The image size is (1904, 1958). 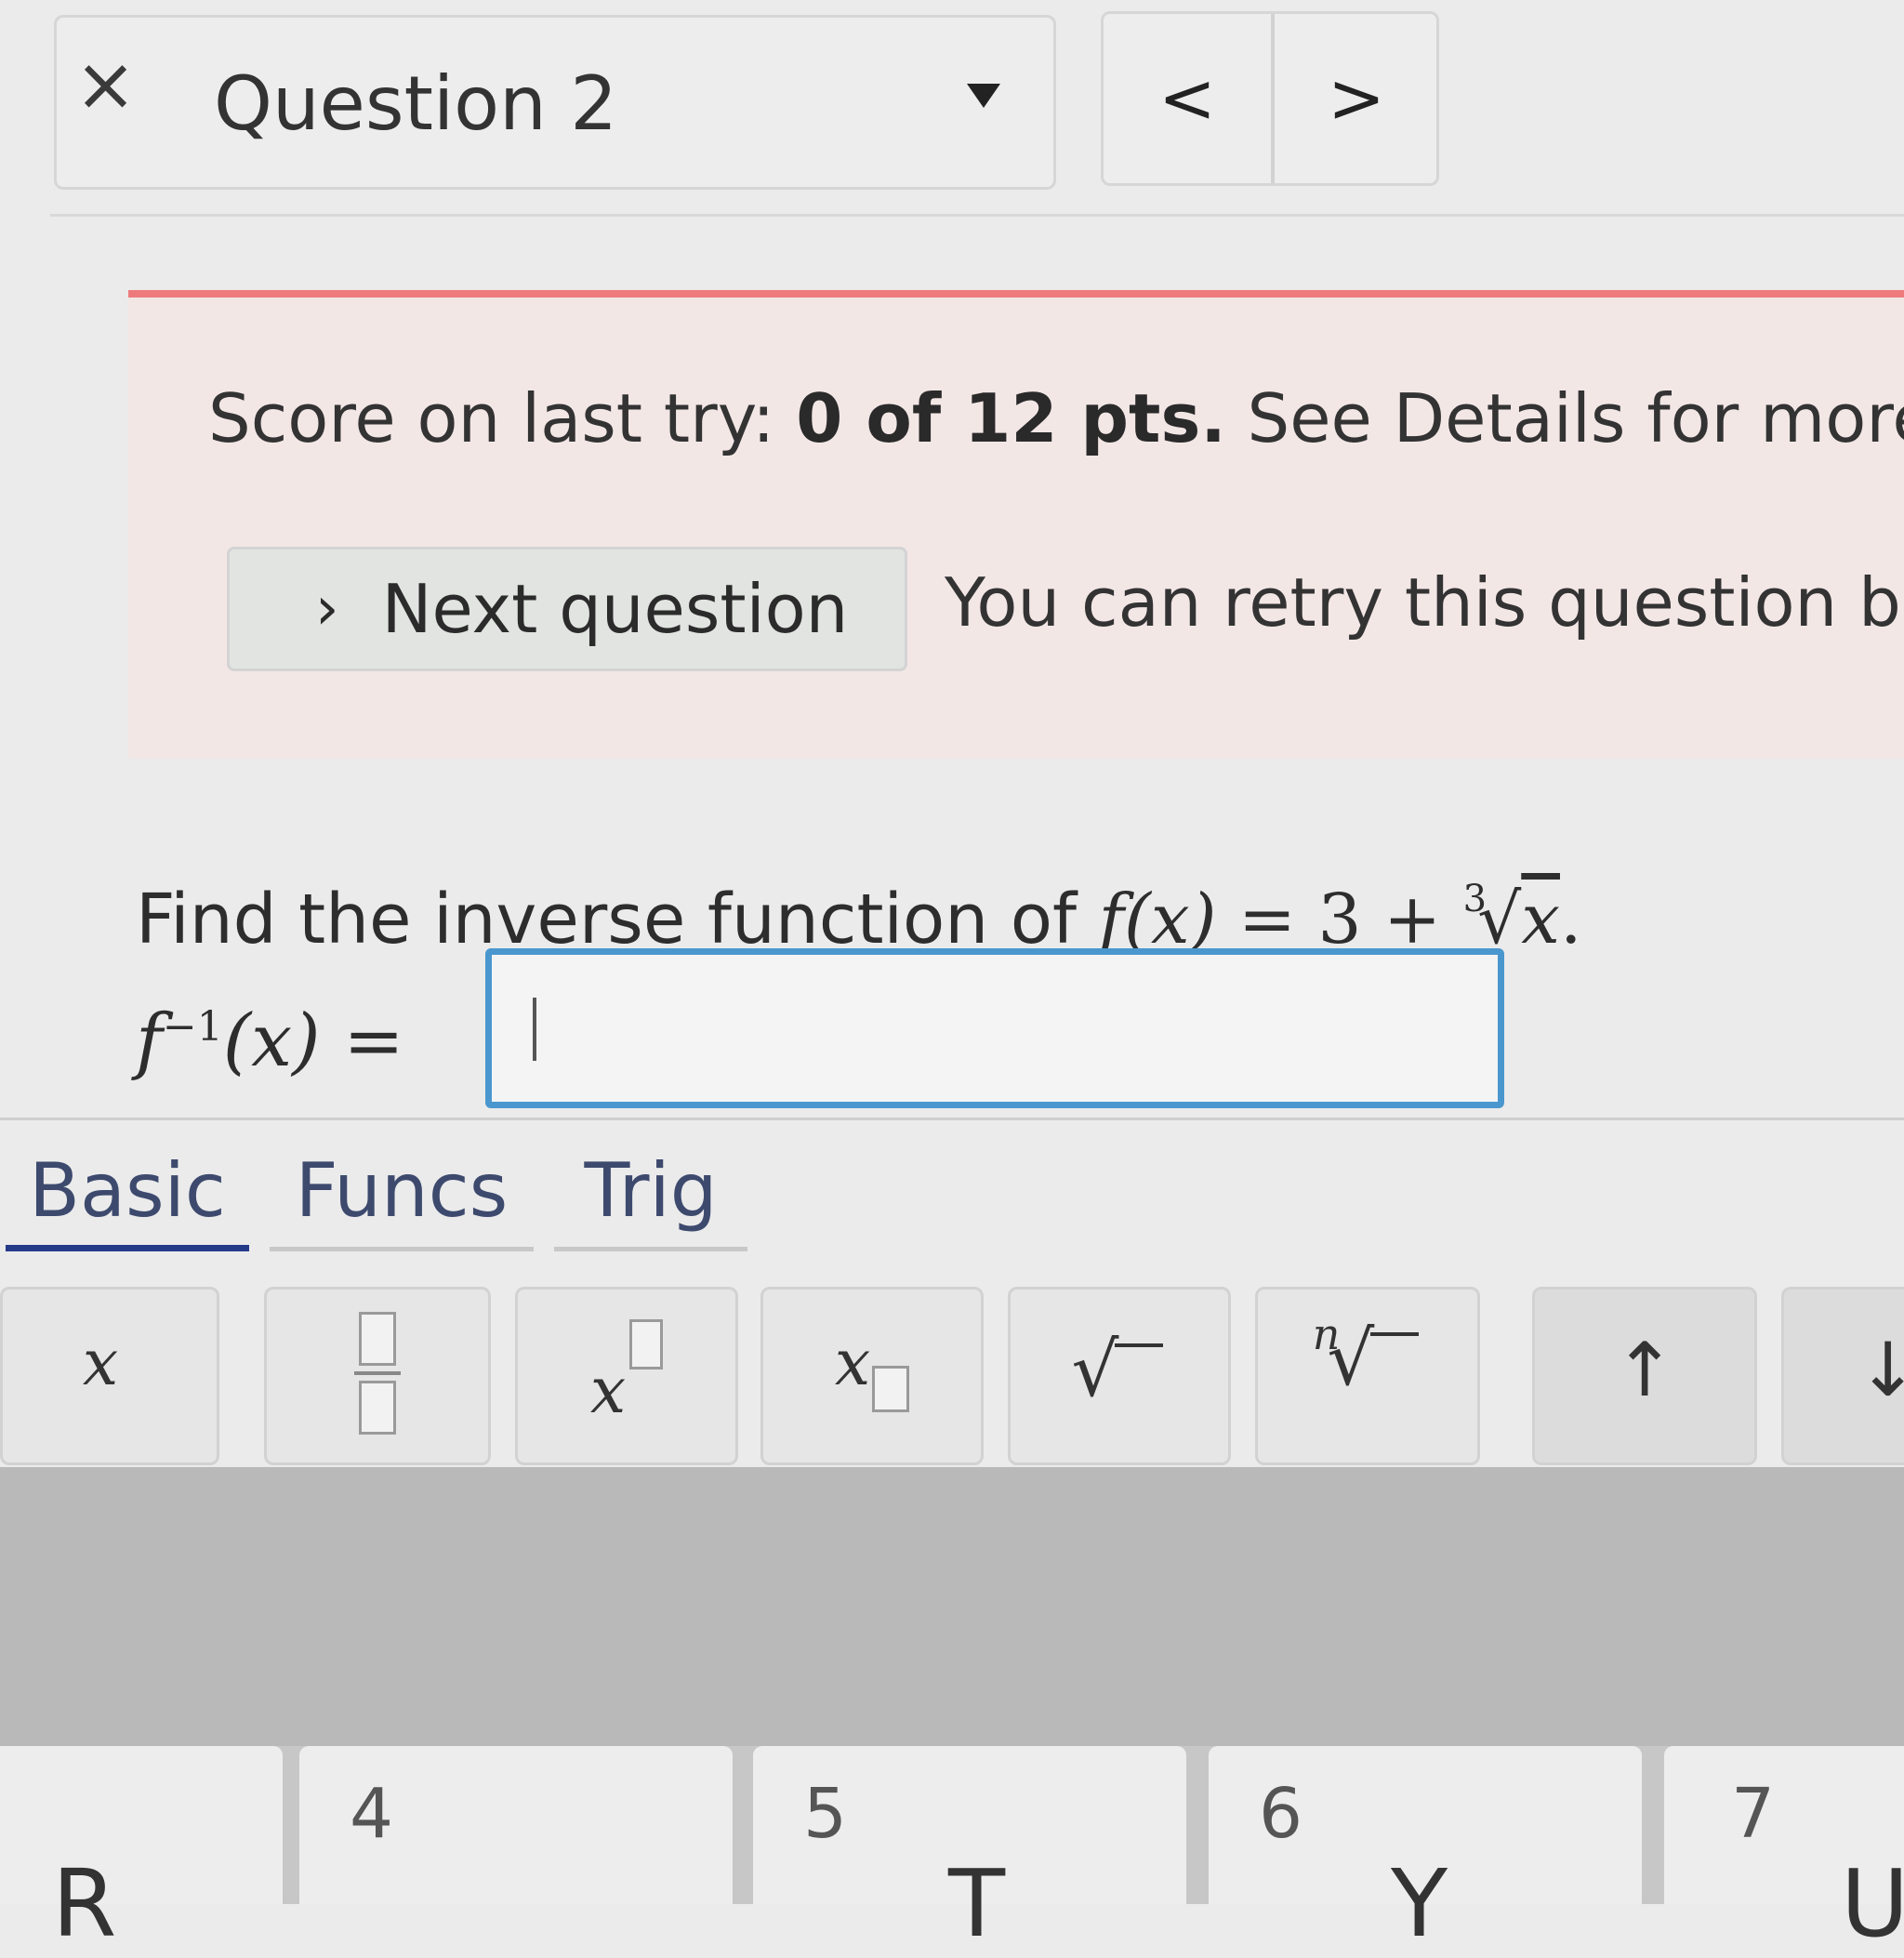 I want to click on dropdown-caret-icon, so click(x=983, y=96).